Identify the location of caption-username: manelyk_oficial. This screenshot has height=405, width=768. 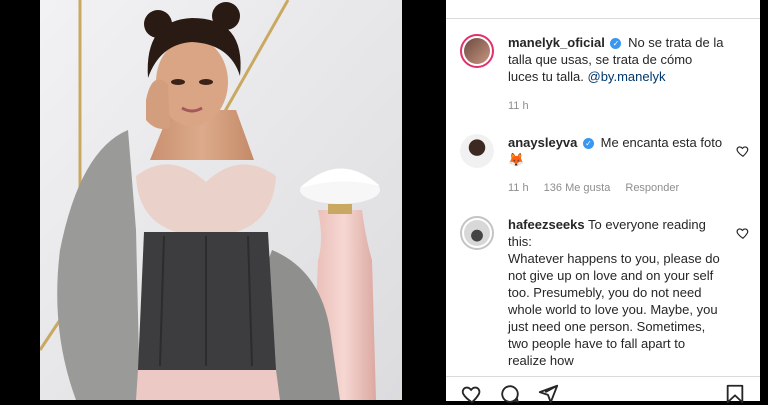
(556, 42).